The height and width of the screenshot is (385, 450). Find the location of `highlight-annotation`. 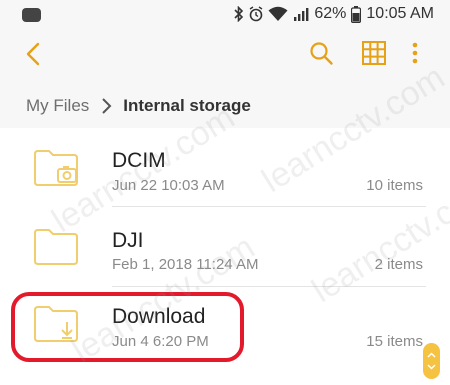

highlight-annotation is located at coordinates (127, 327).